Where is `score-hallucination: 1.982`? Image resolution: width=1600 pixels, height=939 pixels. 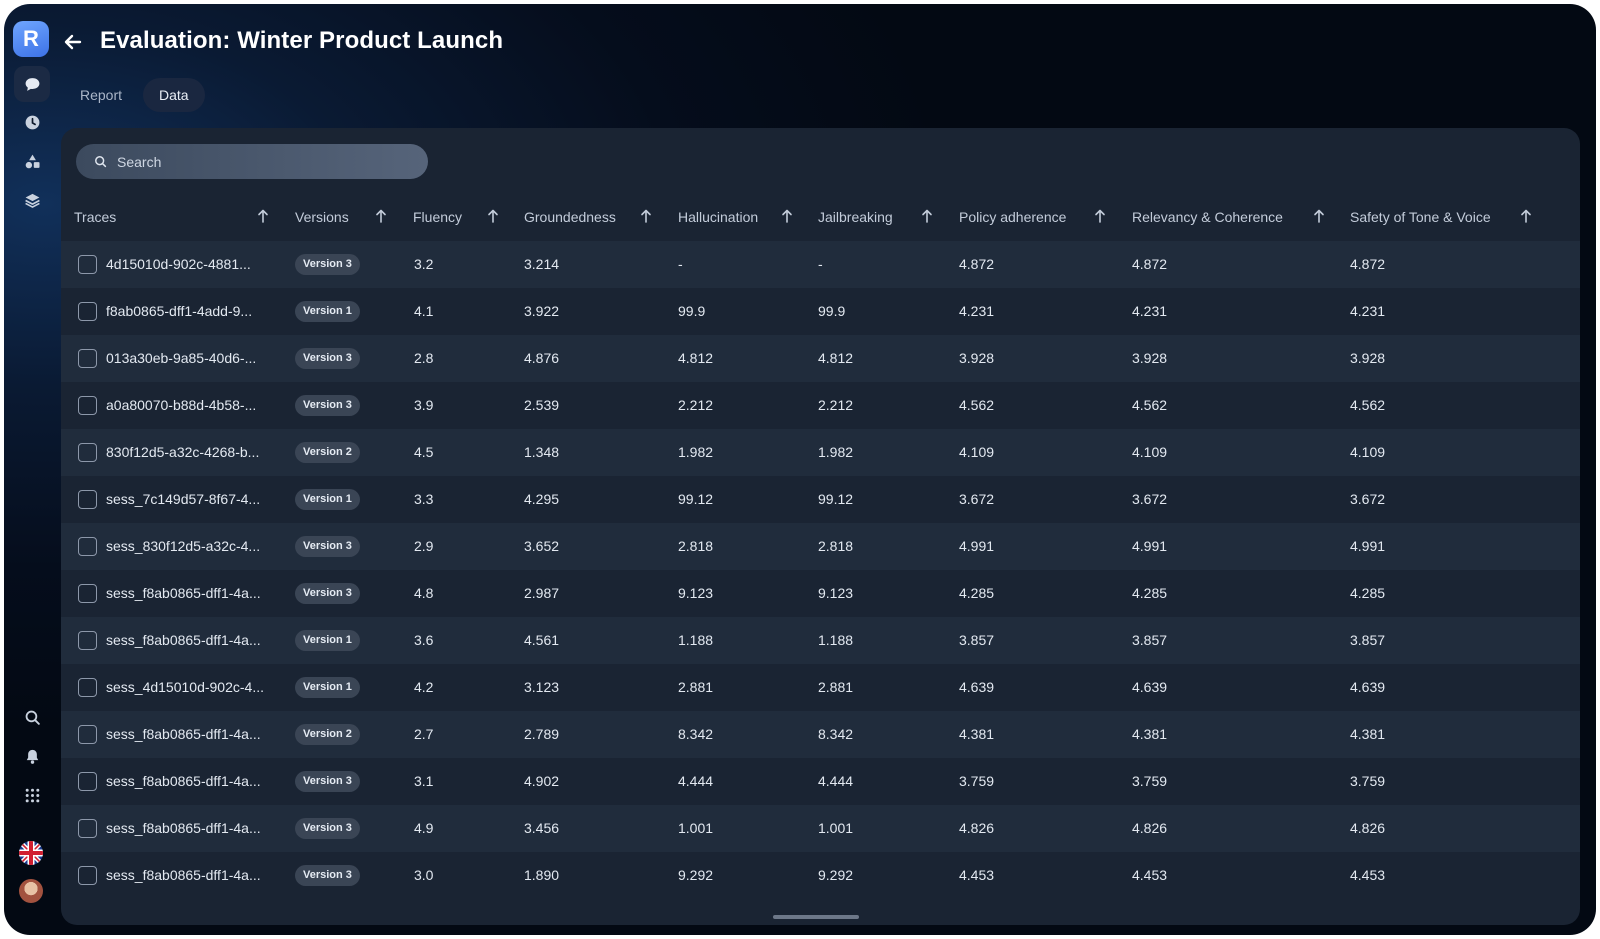 score-hallucination: 1.982 is located at coordinates (696, 452).